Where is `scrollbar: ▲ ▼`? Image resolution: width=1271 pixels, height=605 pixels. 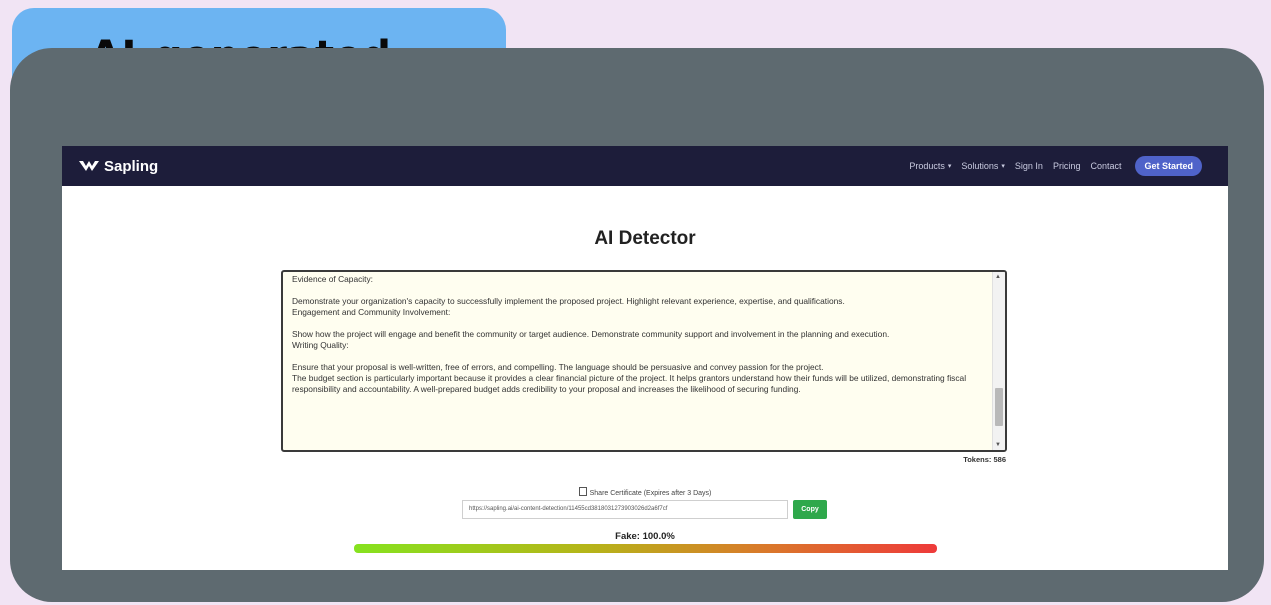
scrollbar: ▲ ▼ is located at coordinates (998, 361).